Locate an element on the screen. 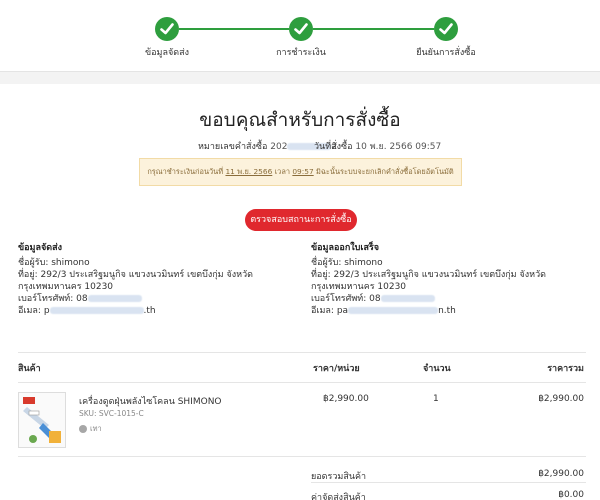  email-value: อีเมล: pa is located at coordinates (330, 311).